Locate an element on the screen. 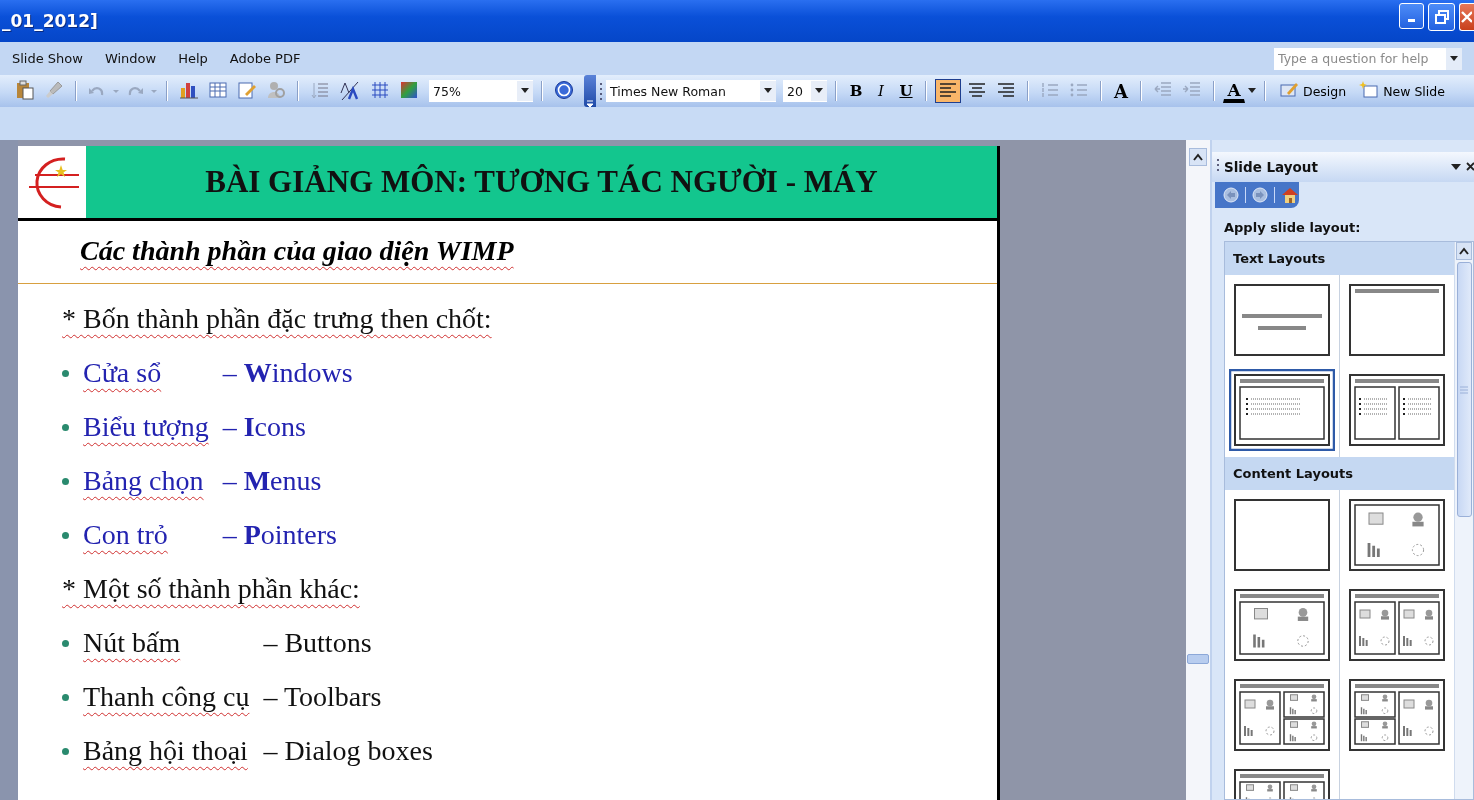 The image size is (1474, 800). font-size-field: 20 is located at coordinates (805, 91).